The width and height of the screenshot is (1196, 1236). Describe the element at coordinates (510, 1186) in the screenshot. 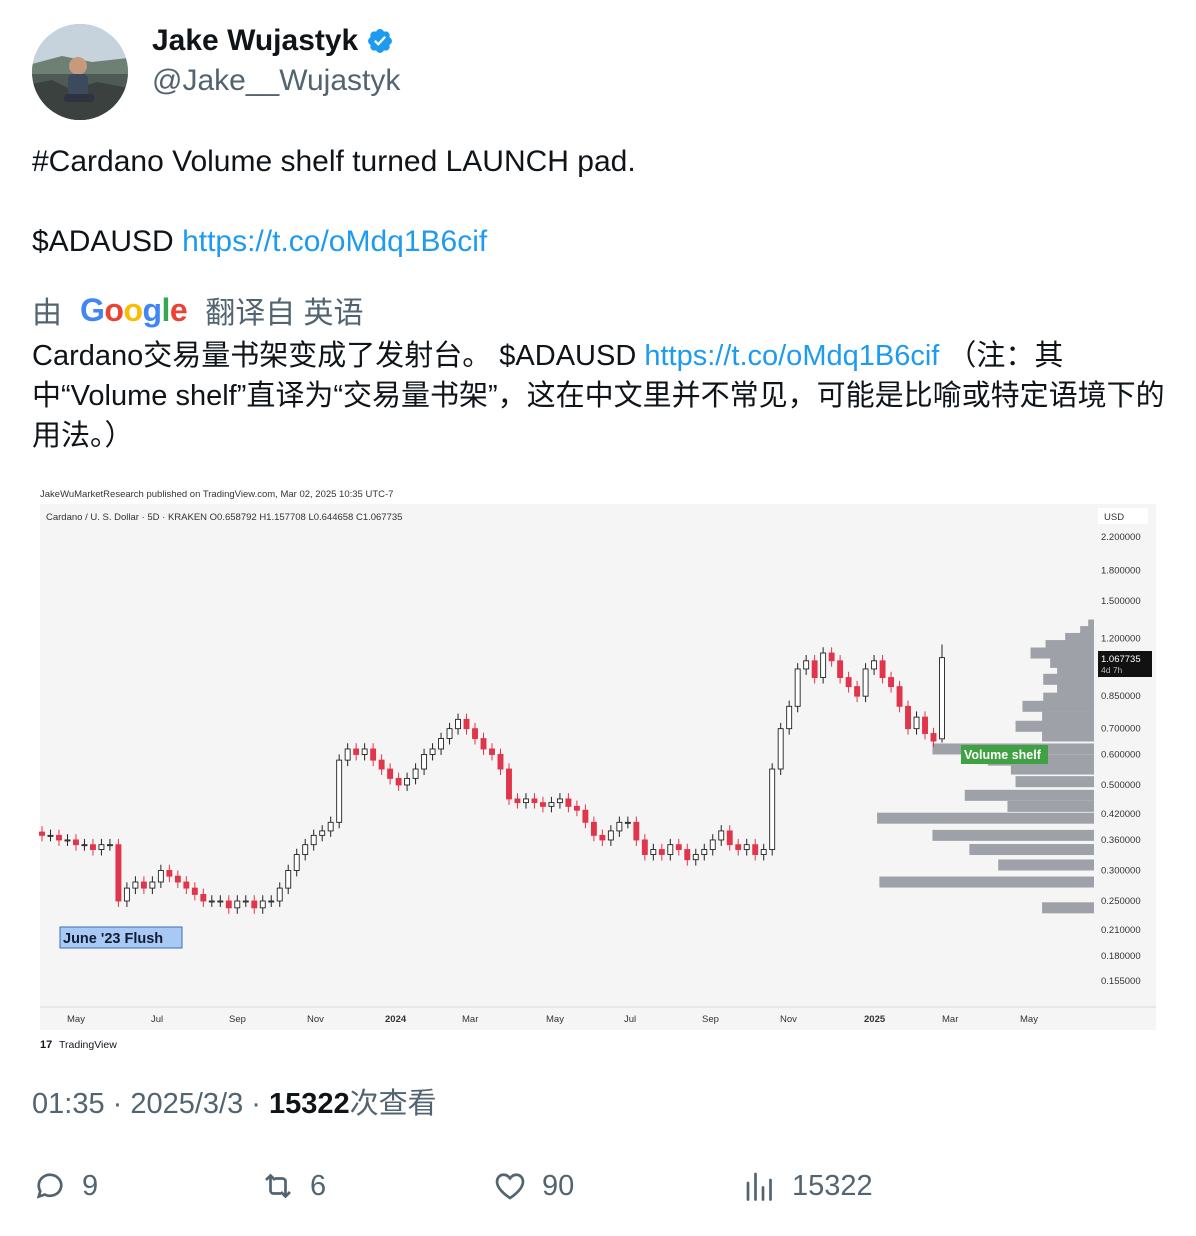

I see `heart-icon` at that location.